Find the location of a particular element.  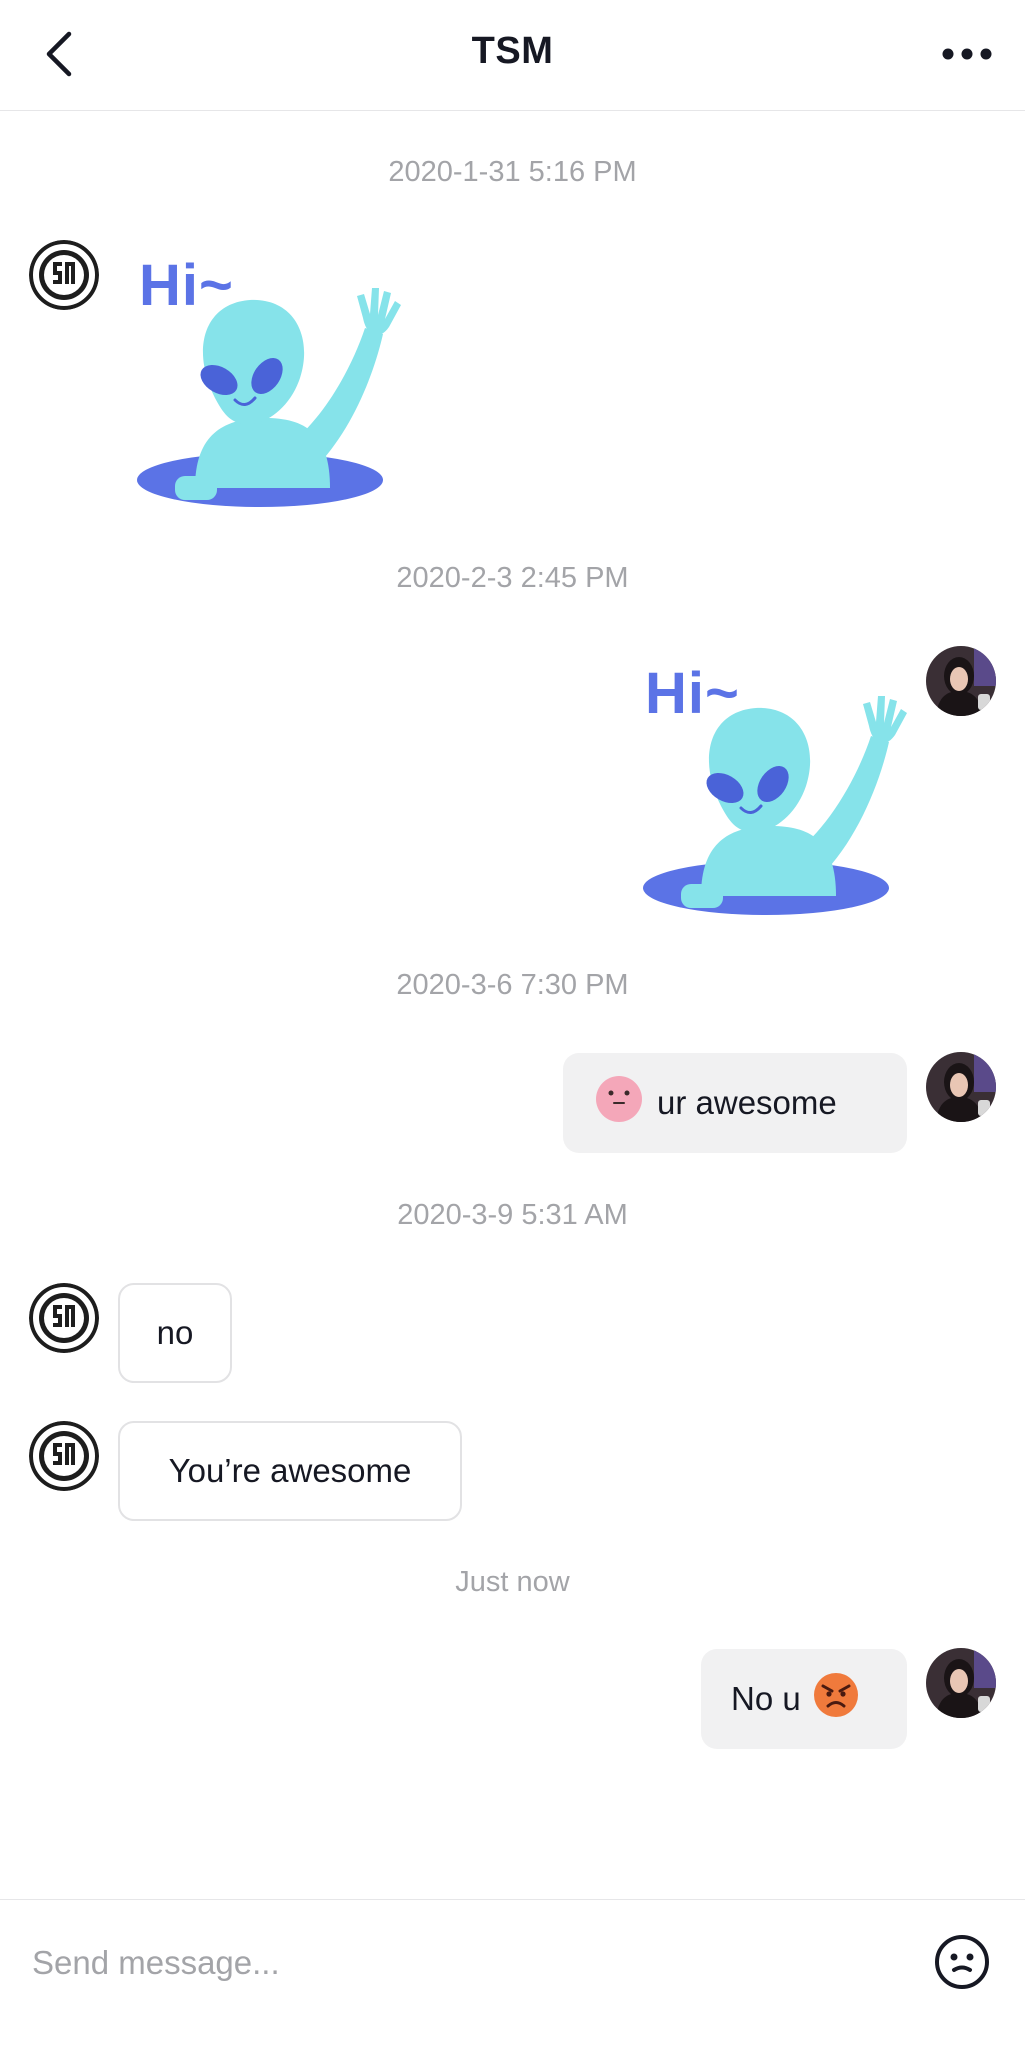

outgoing-message-bubble: ur awesome is located at coordinates (735, 1103).